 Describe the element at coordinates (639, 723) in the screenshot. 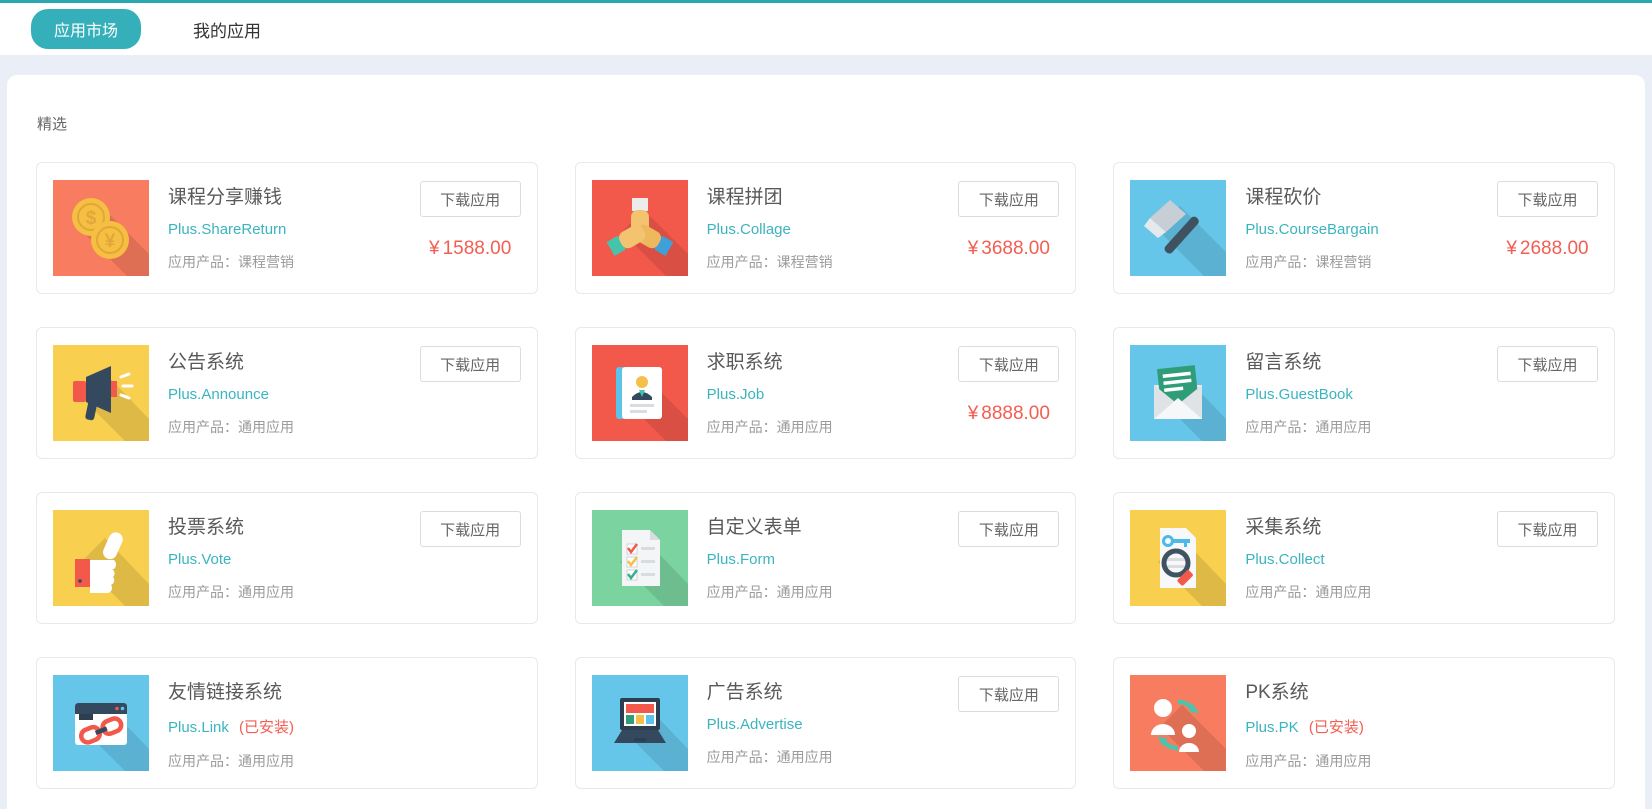

I see `laptop-ads-icon` at that location.